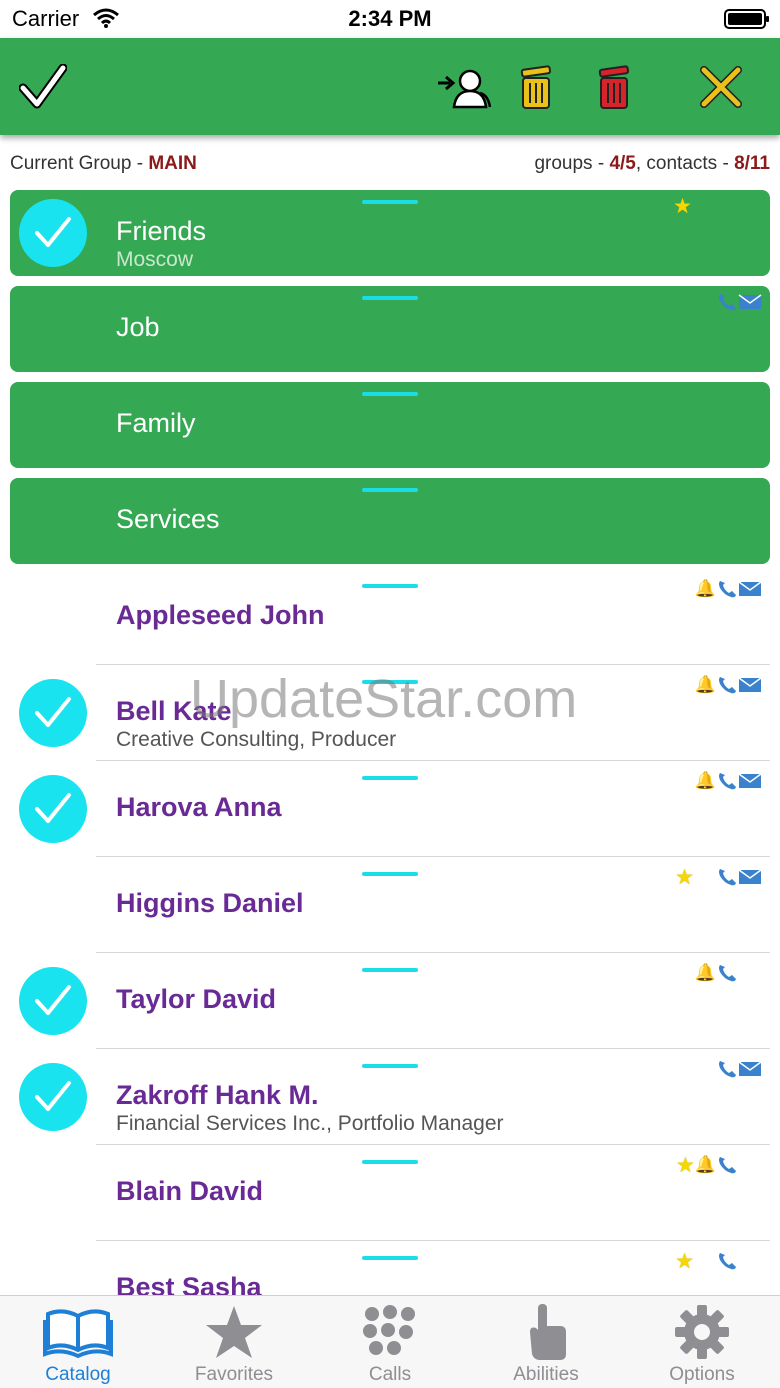 This screenshot has height=1388, width=780. What do you see at coordinates (196, 999) in the screenshot?
I see `contact-name: Taylor David` at bounding box center [196, 999].